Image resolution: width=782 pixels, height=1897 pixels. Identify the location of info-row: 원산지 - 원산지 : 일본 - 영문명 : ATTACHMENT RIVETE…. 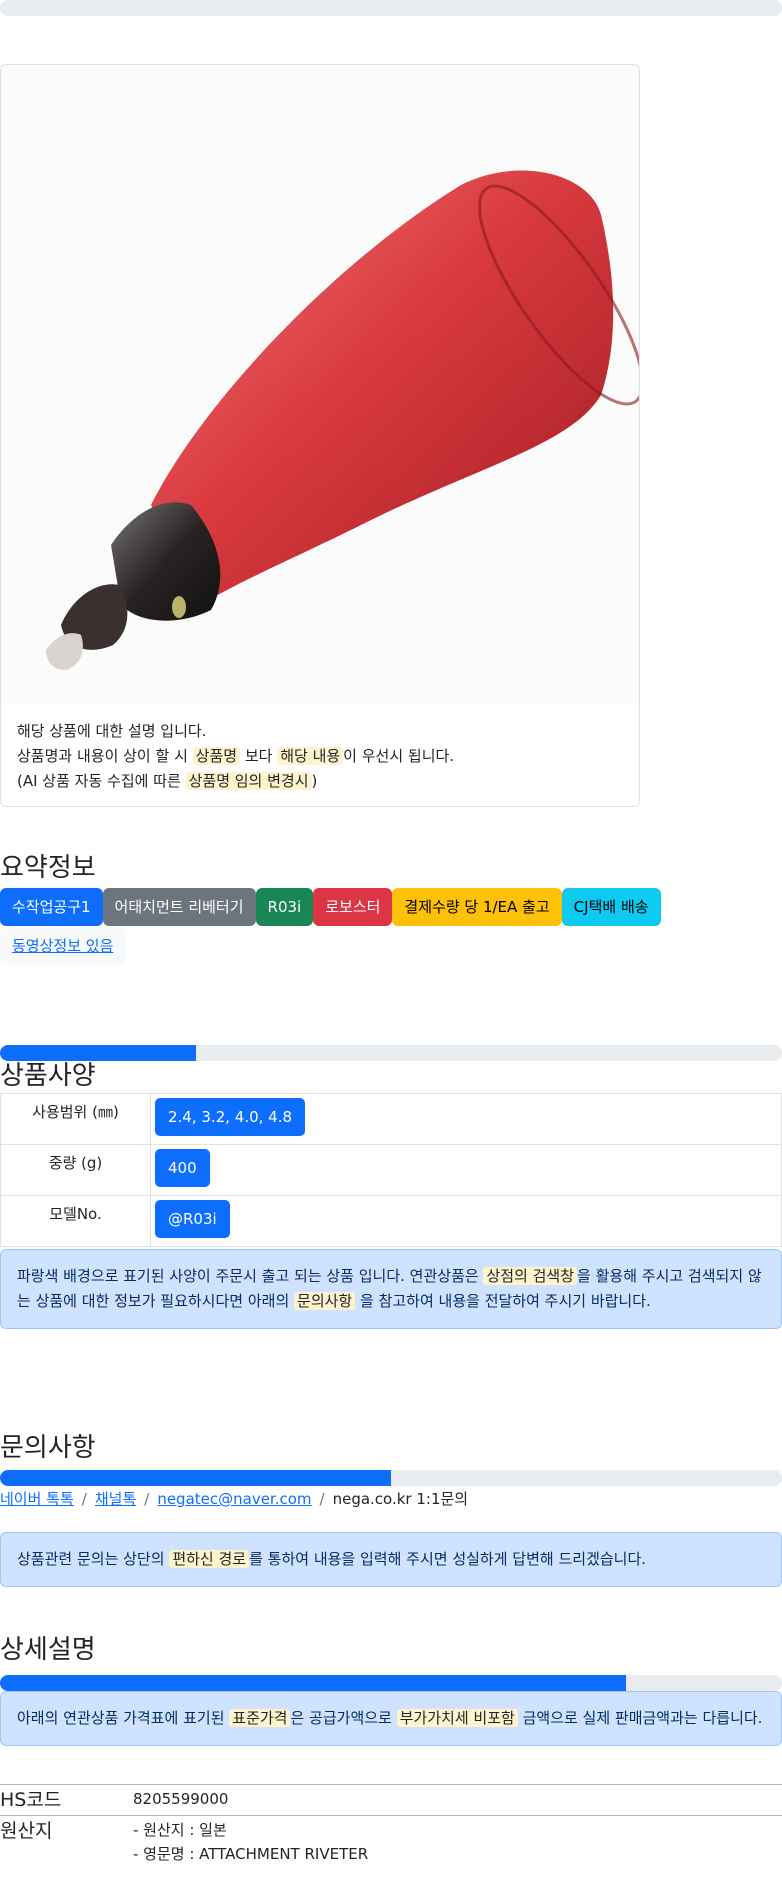
(391, 1840).